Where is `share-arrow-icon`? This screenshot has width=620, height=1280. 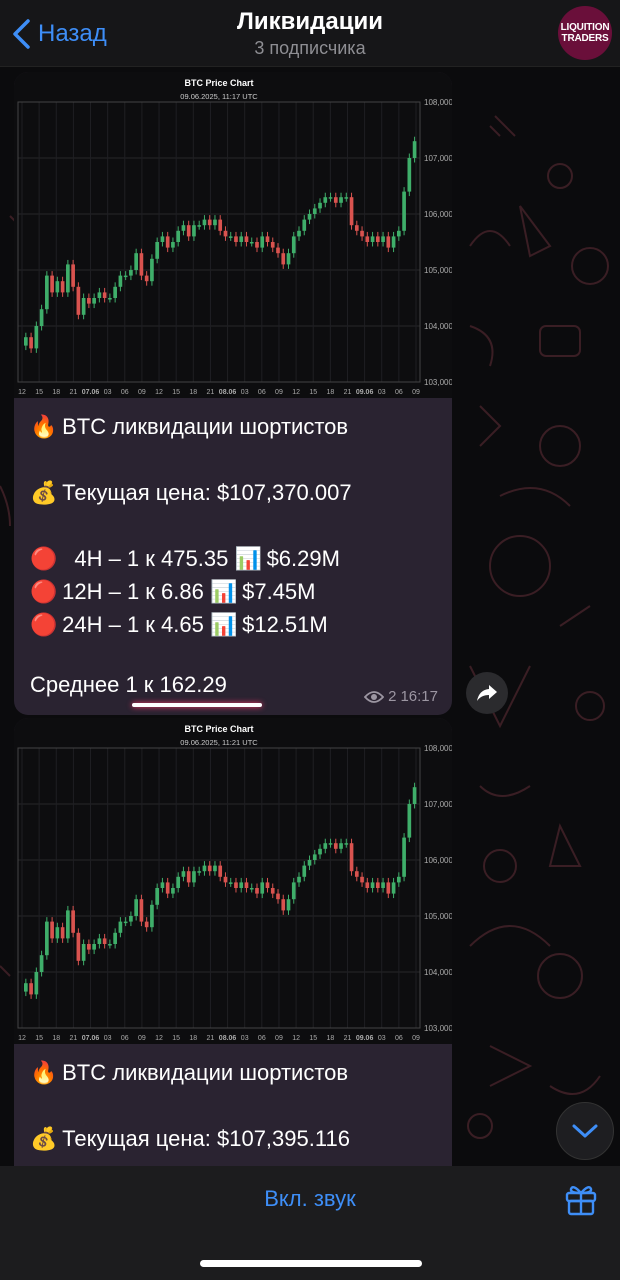 share-arrow-icon is located at coordinates (487, 693).